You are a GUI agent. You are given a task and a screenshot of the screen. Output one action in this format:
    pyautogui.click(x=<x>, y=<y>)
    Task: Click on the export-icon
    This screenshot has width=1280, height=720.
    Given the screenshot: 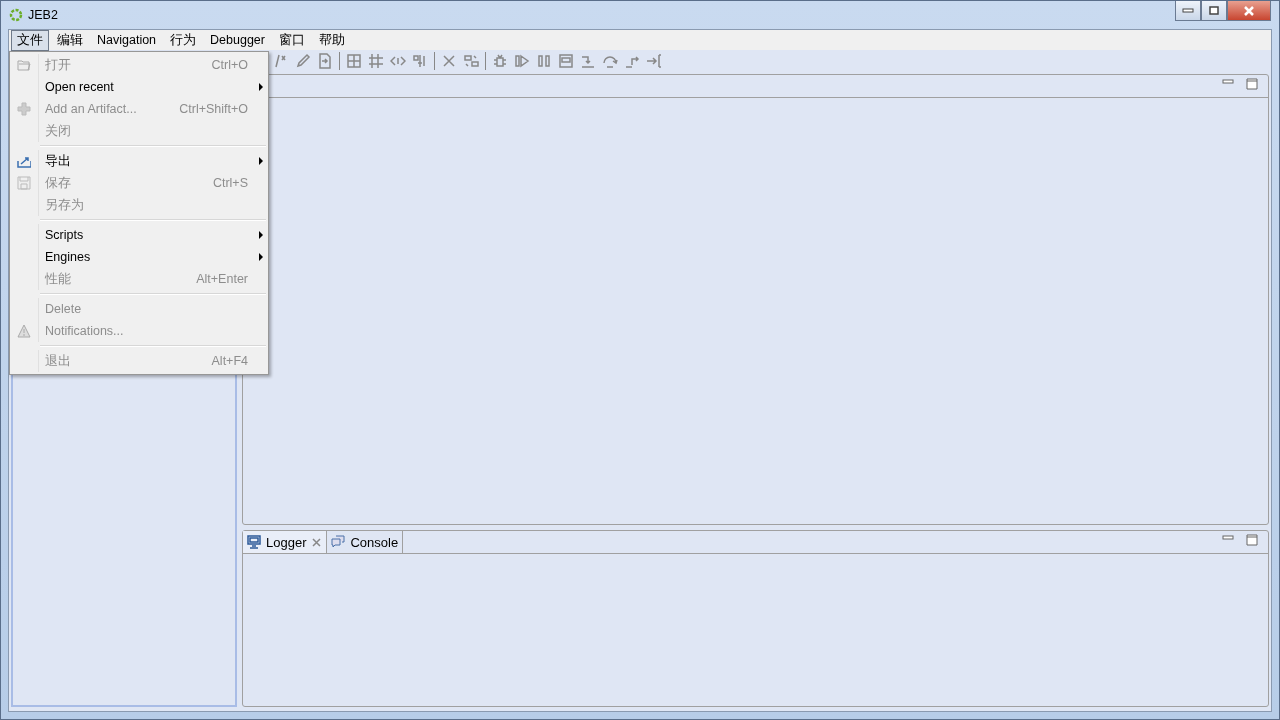 What is the action you would take?
    pyautogui.click(x=24, y=161)
    